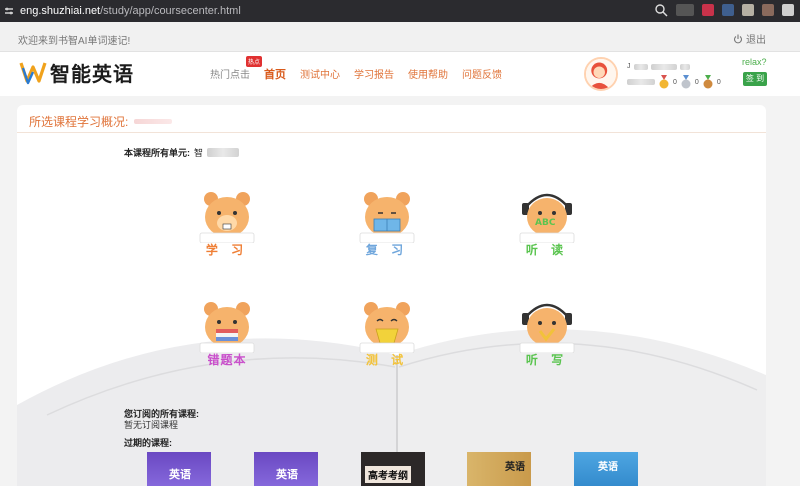 The height and width of the screenshot is (486, 800). I want to click on nav-feedback: 问题反馈, so click(482, 74).